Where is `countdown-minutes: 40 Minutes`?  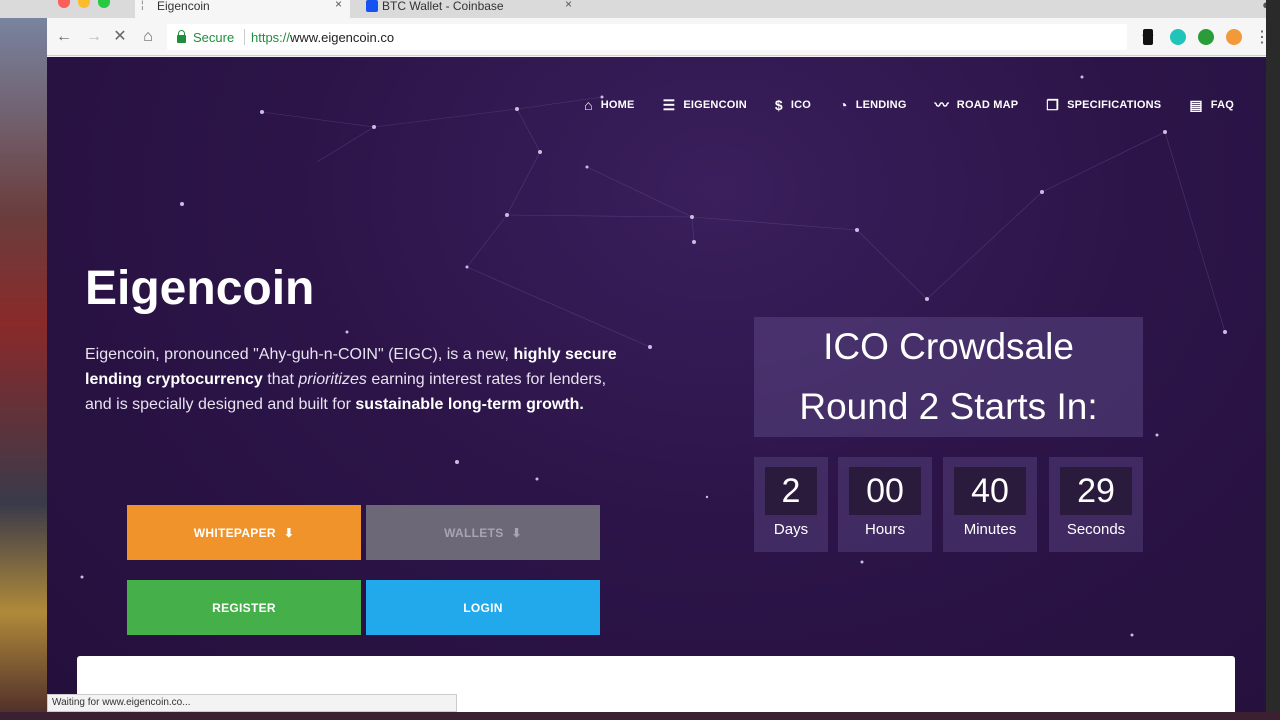 countdown-minutes: 40 Minutes is located at coordinates (990, 504).